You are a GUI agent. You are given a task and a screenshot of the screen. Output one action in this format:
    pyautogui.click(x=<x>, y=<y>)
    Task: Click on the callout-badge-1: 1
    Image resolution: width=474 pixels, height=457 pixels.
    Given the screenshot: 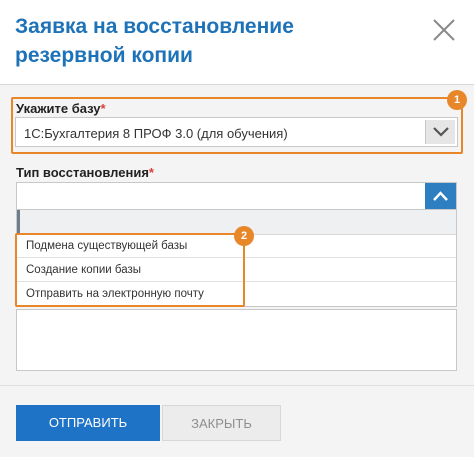 What is the action you would take?
    pyautogui.click(x=457, y=100)
    